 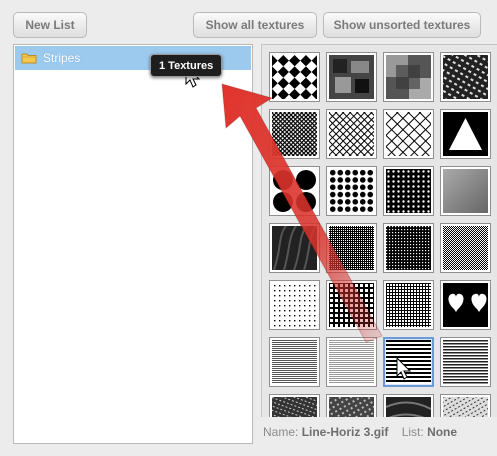 What do you see at coordinates (281, 432) in the screenshot?
I see `name-label: Name:` at bounding box center [281, 432].